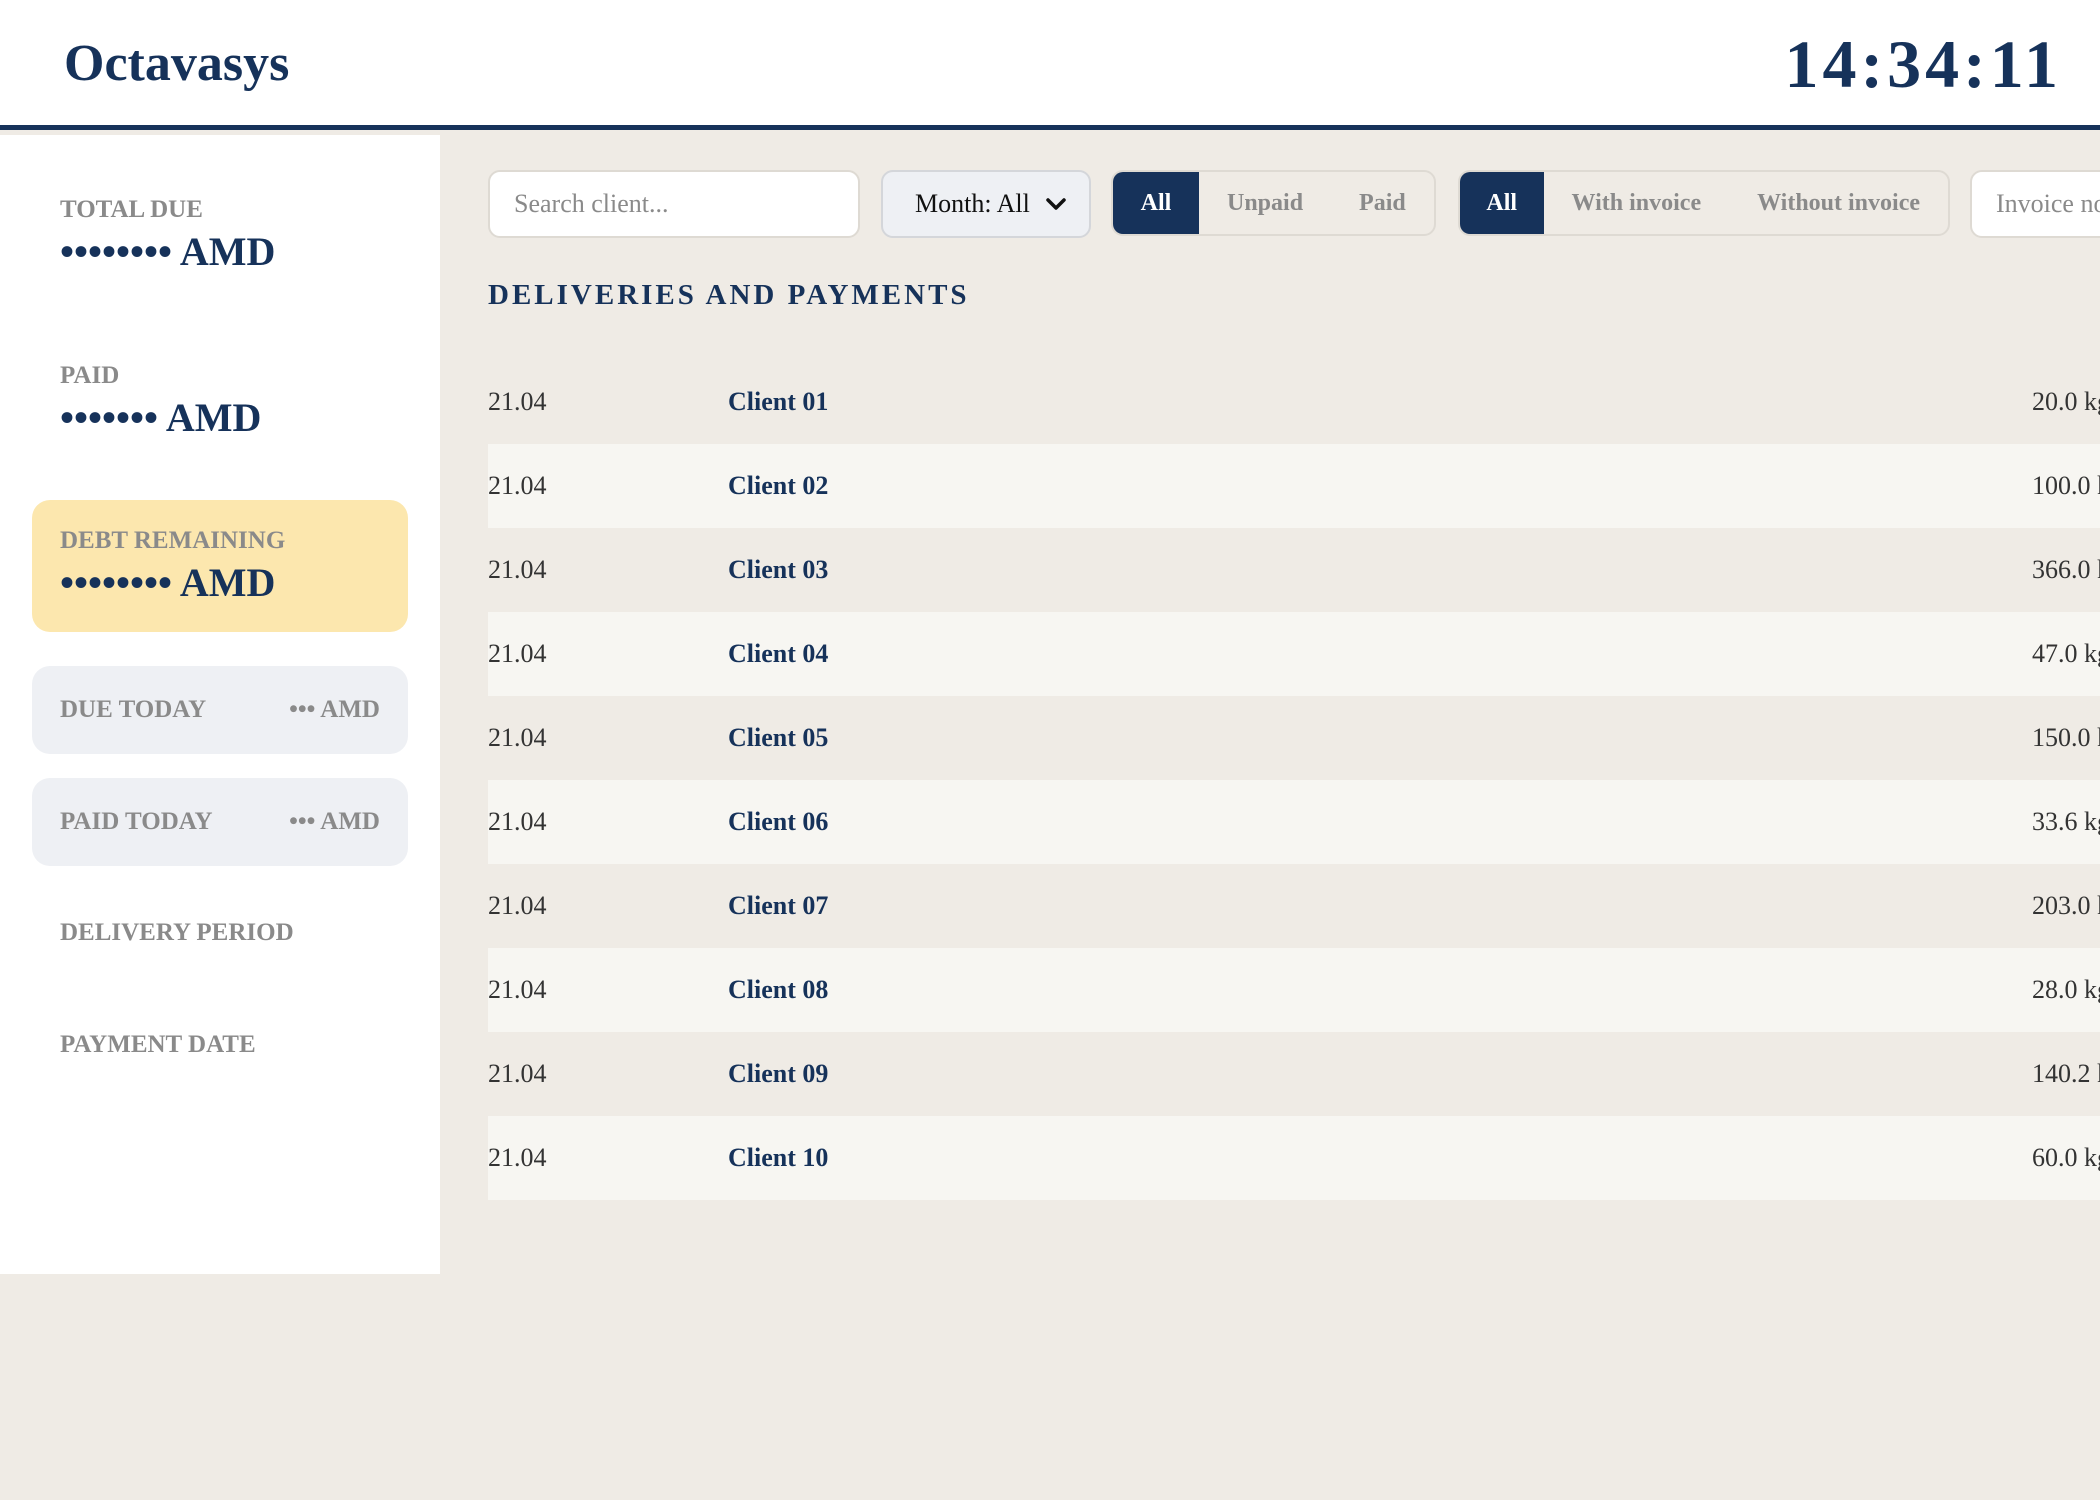 The height and width of the screenshot is (1500, 2100). What do you see at coordinates (2066, 905) in the screenshot?
I see `row-quantity: 203.0 kg` at bounding box center [2066, 905].